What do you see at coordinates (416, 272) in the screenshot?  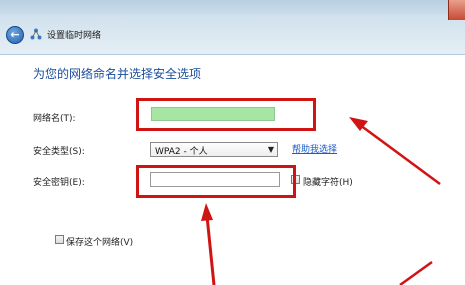 I see `annotation-arrow-corner` at bounding box center [416, 272].